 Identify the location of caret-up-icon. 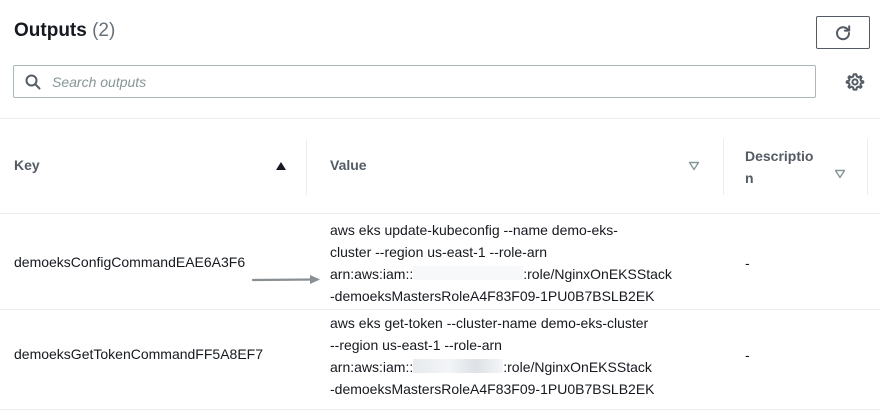
(281, 166).